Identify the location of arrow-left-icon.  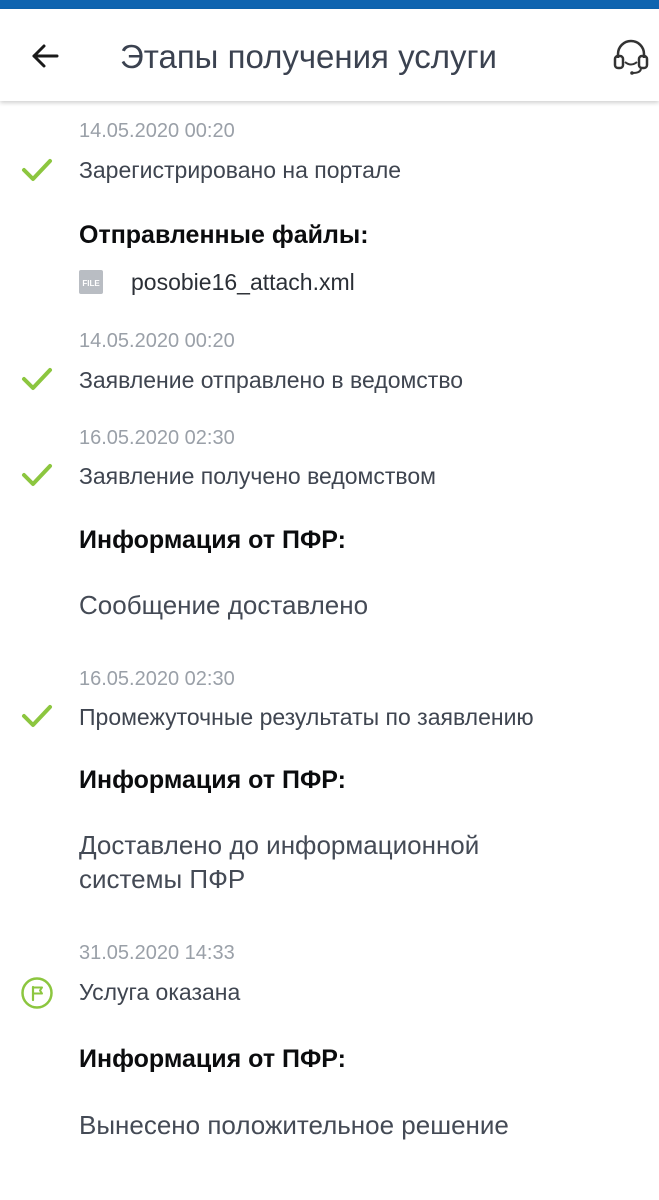
(45, 56).